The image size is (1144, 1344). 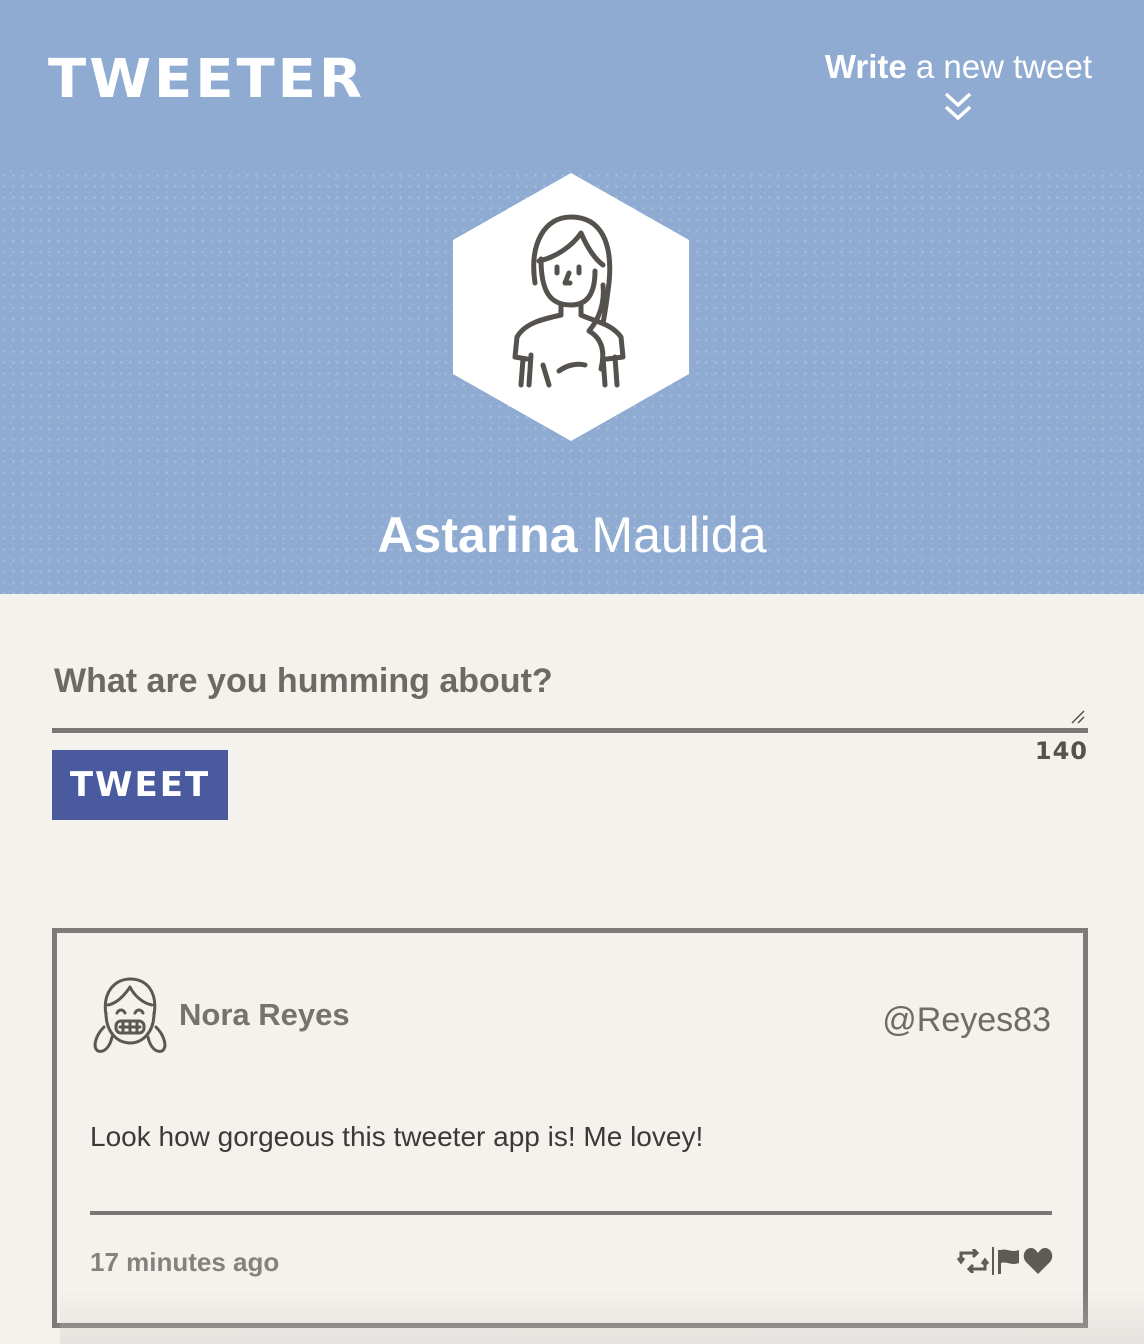 I want to click on tweet-submit-button: TWEET, so click(x=140, y=785).